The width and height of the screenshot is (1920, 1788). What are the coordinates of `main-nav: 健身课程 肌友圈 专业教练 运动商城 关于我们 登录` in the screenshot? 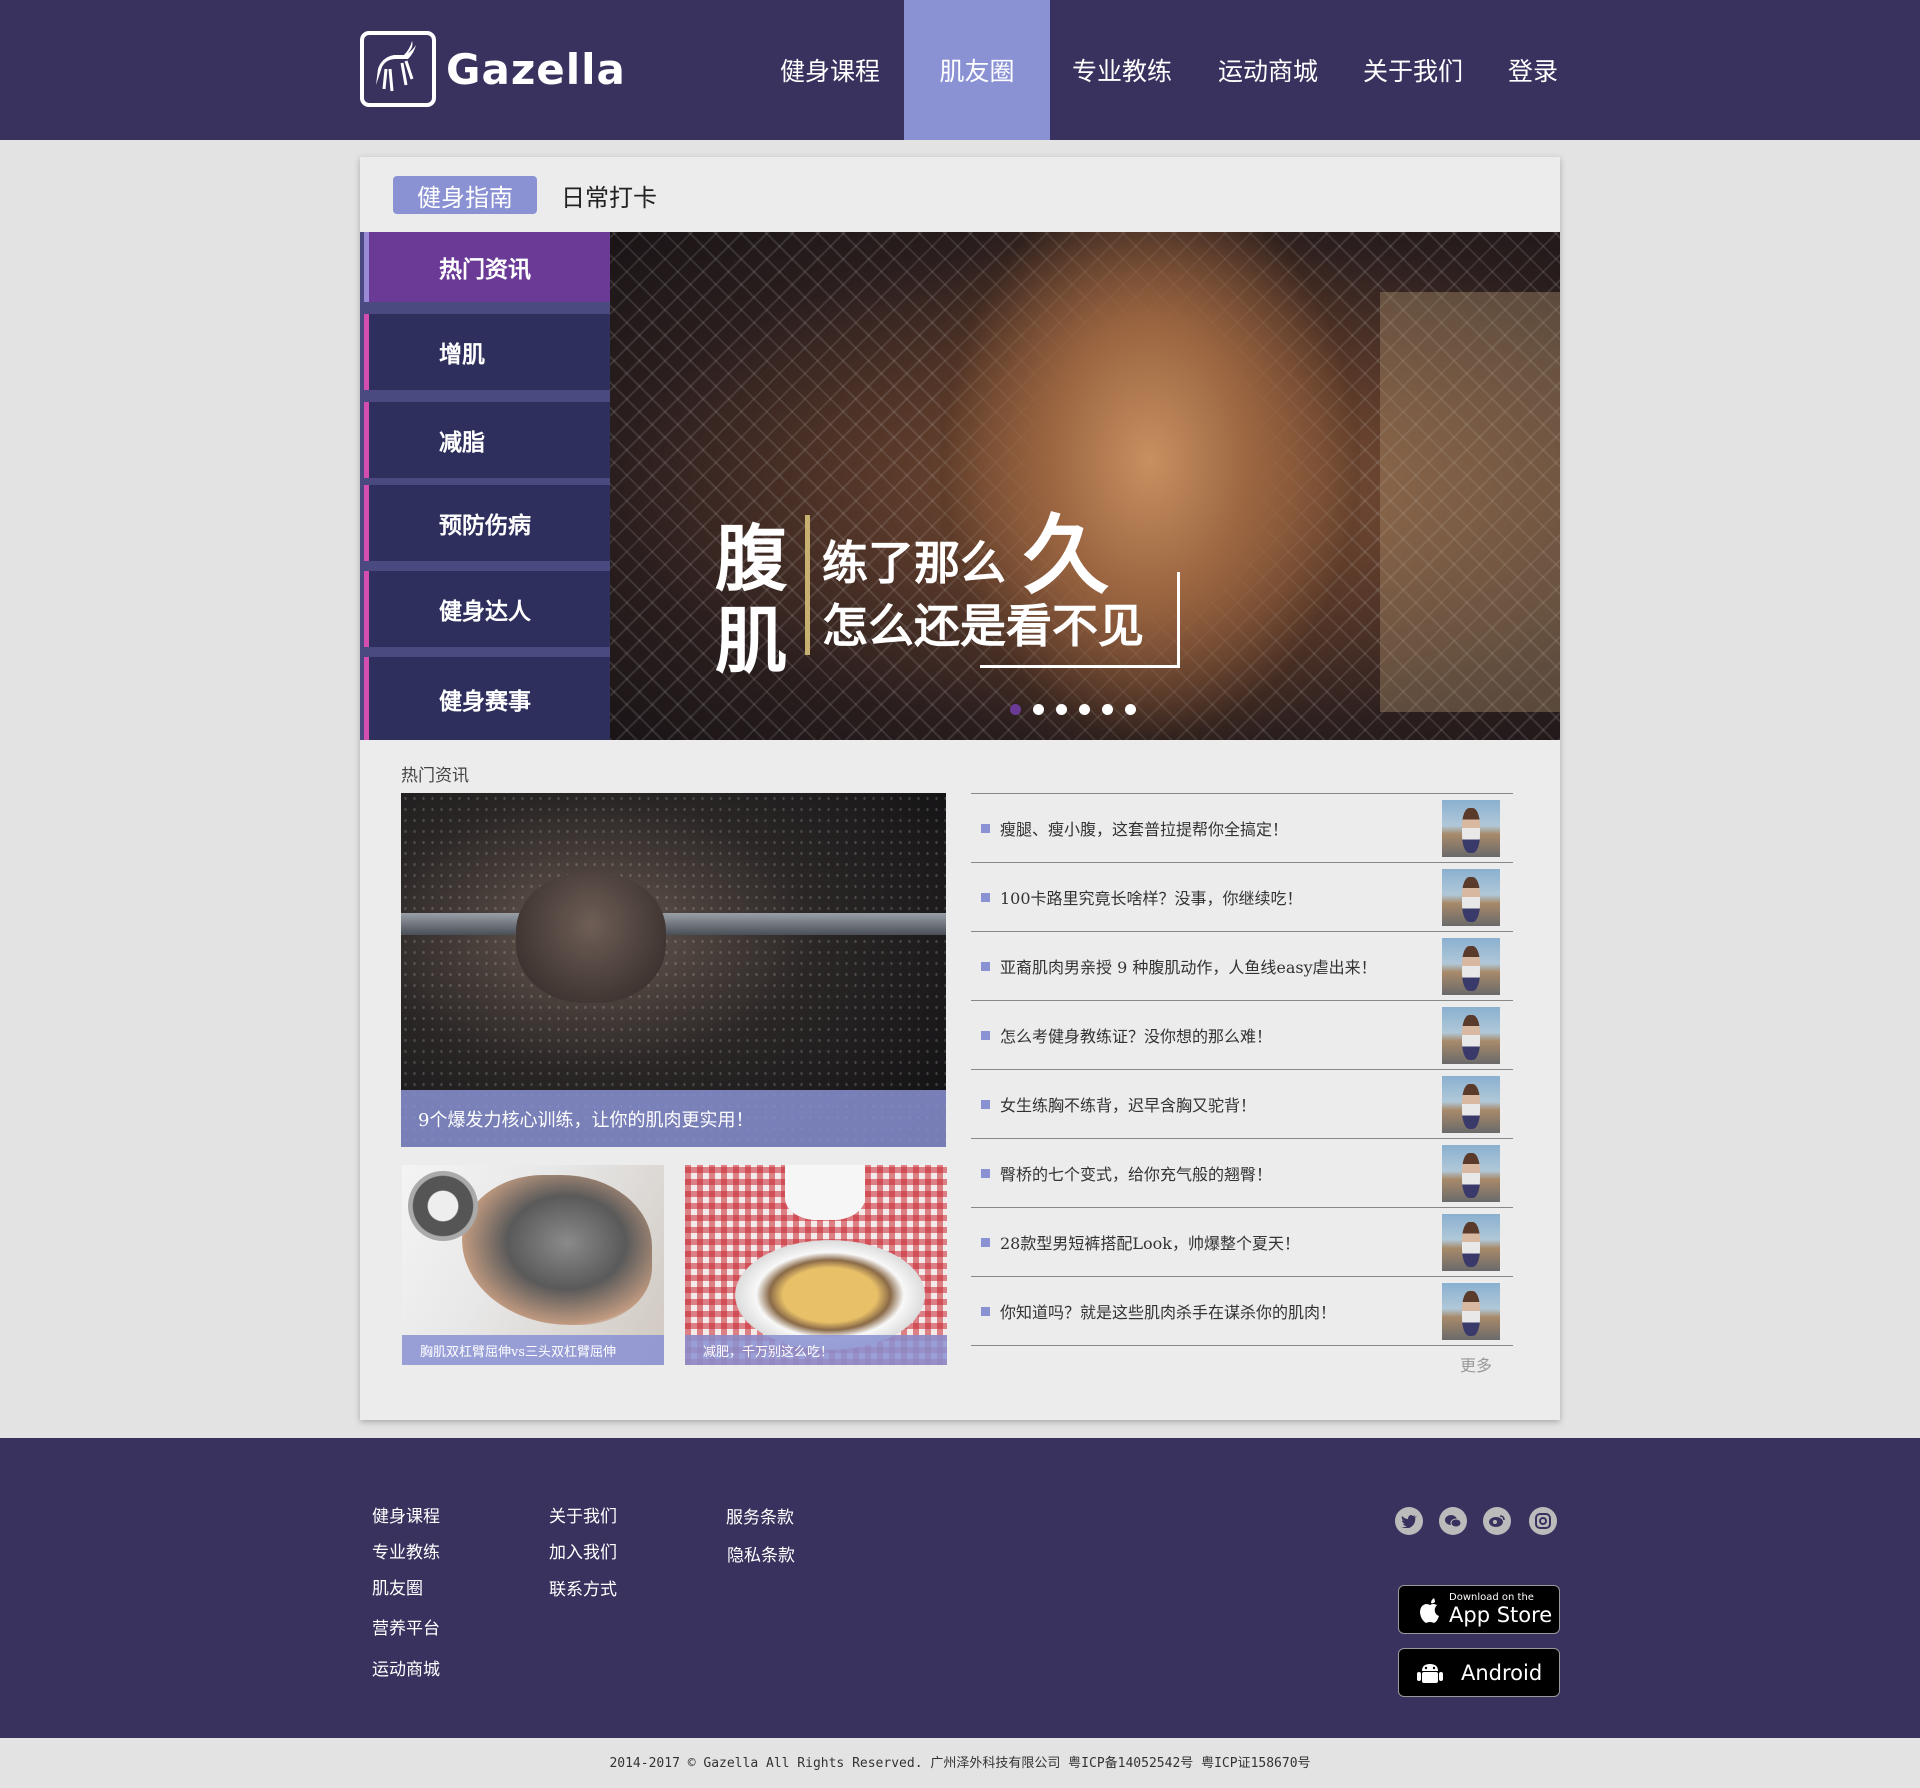 It's located at (1169, 70).